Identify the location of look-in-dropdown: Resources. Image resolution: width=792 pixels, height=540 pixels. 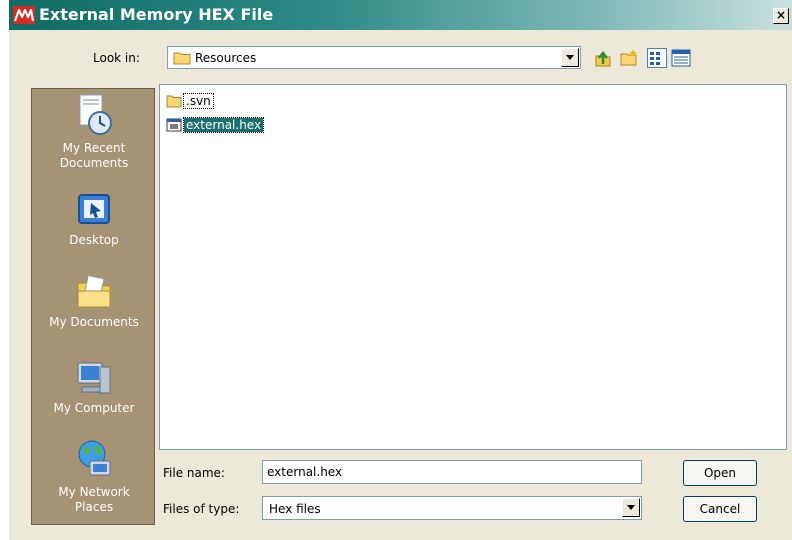
(374, 57).